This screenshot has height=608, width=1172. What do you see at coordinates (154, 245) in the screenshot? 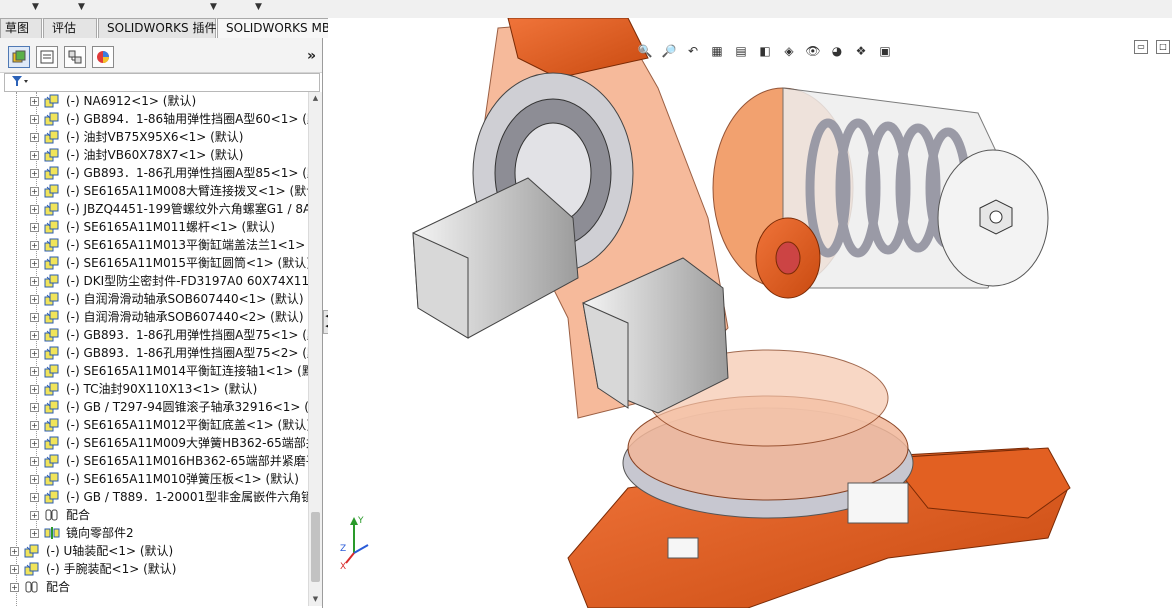
I see `tree-item-part: + (-) SE6165A11M013平衡缸端盖法兰1<1> (I` at bounding box center [154, 245].